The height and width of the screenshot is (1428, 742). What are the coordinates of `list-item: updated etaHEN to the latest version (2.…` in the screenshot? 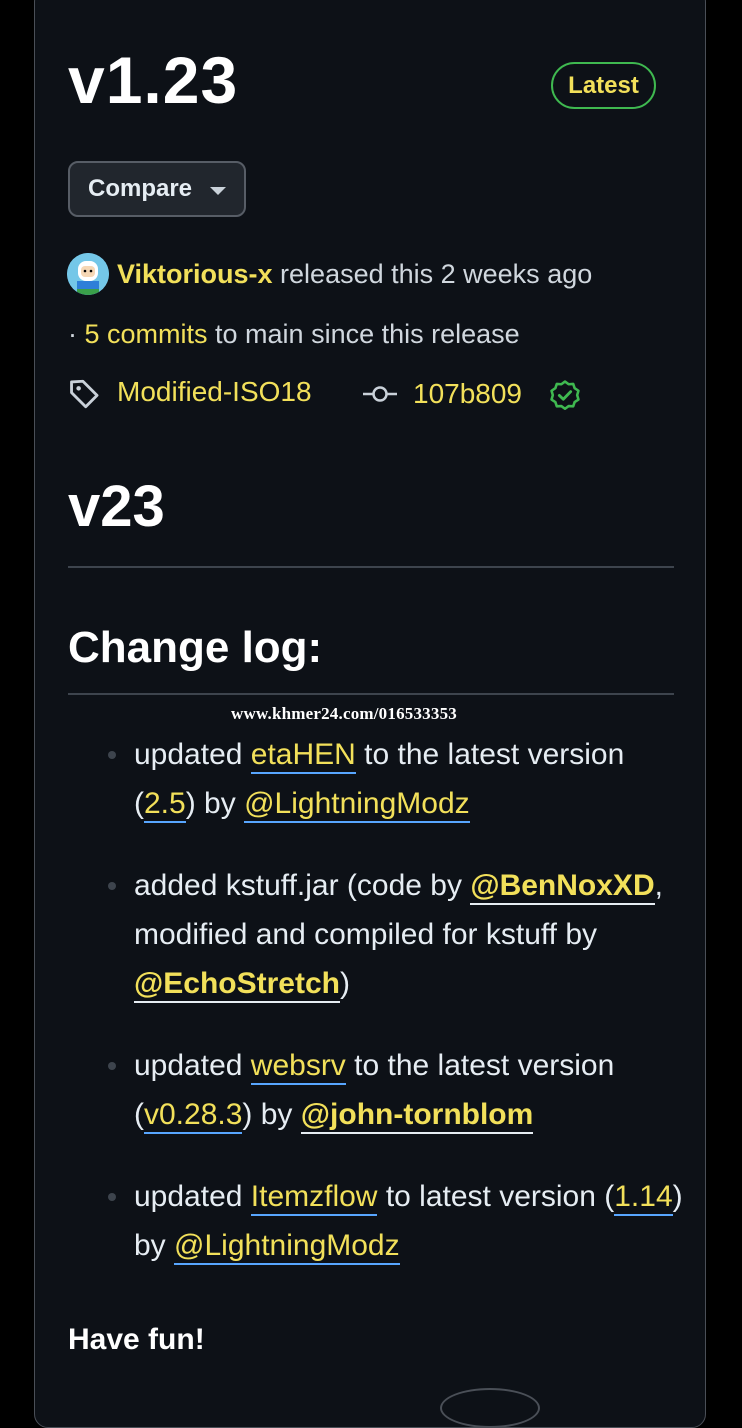 It's located at (396, 779).